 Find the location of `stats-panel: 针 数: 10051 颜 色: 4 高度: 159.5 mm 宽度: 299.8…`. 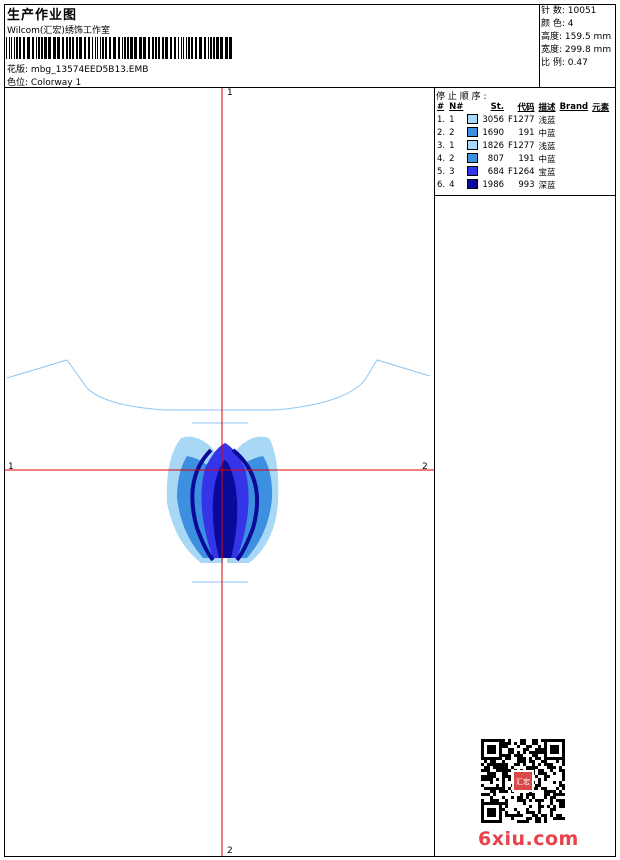

stats-panel: 针 数: 10051 颜 色: 4 高度: 159.5 mm 宽度: 299.8… is located at coordinates (576, 37).